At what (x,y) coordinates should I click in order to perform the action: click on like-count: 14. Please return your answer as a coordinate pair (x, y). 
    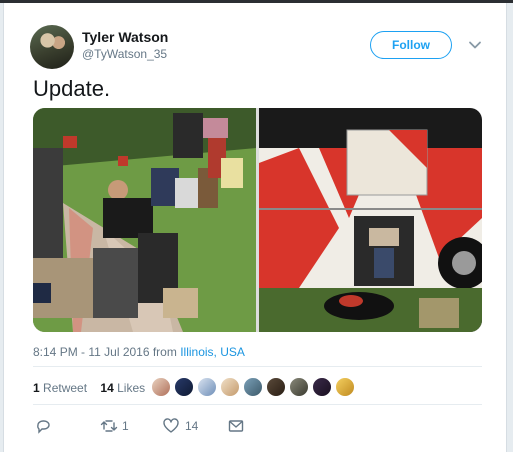
    Looking at the image, I should click on (192, 426).